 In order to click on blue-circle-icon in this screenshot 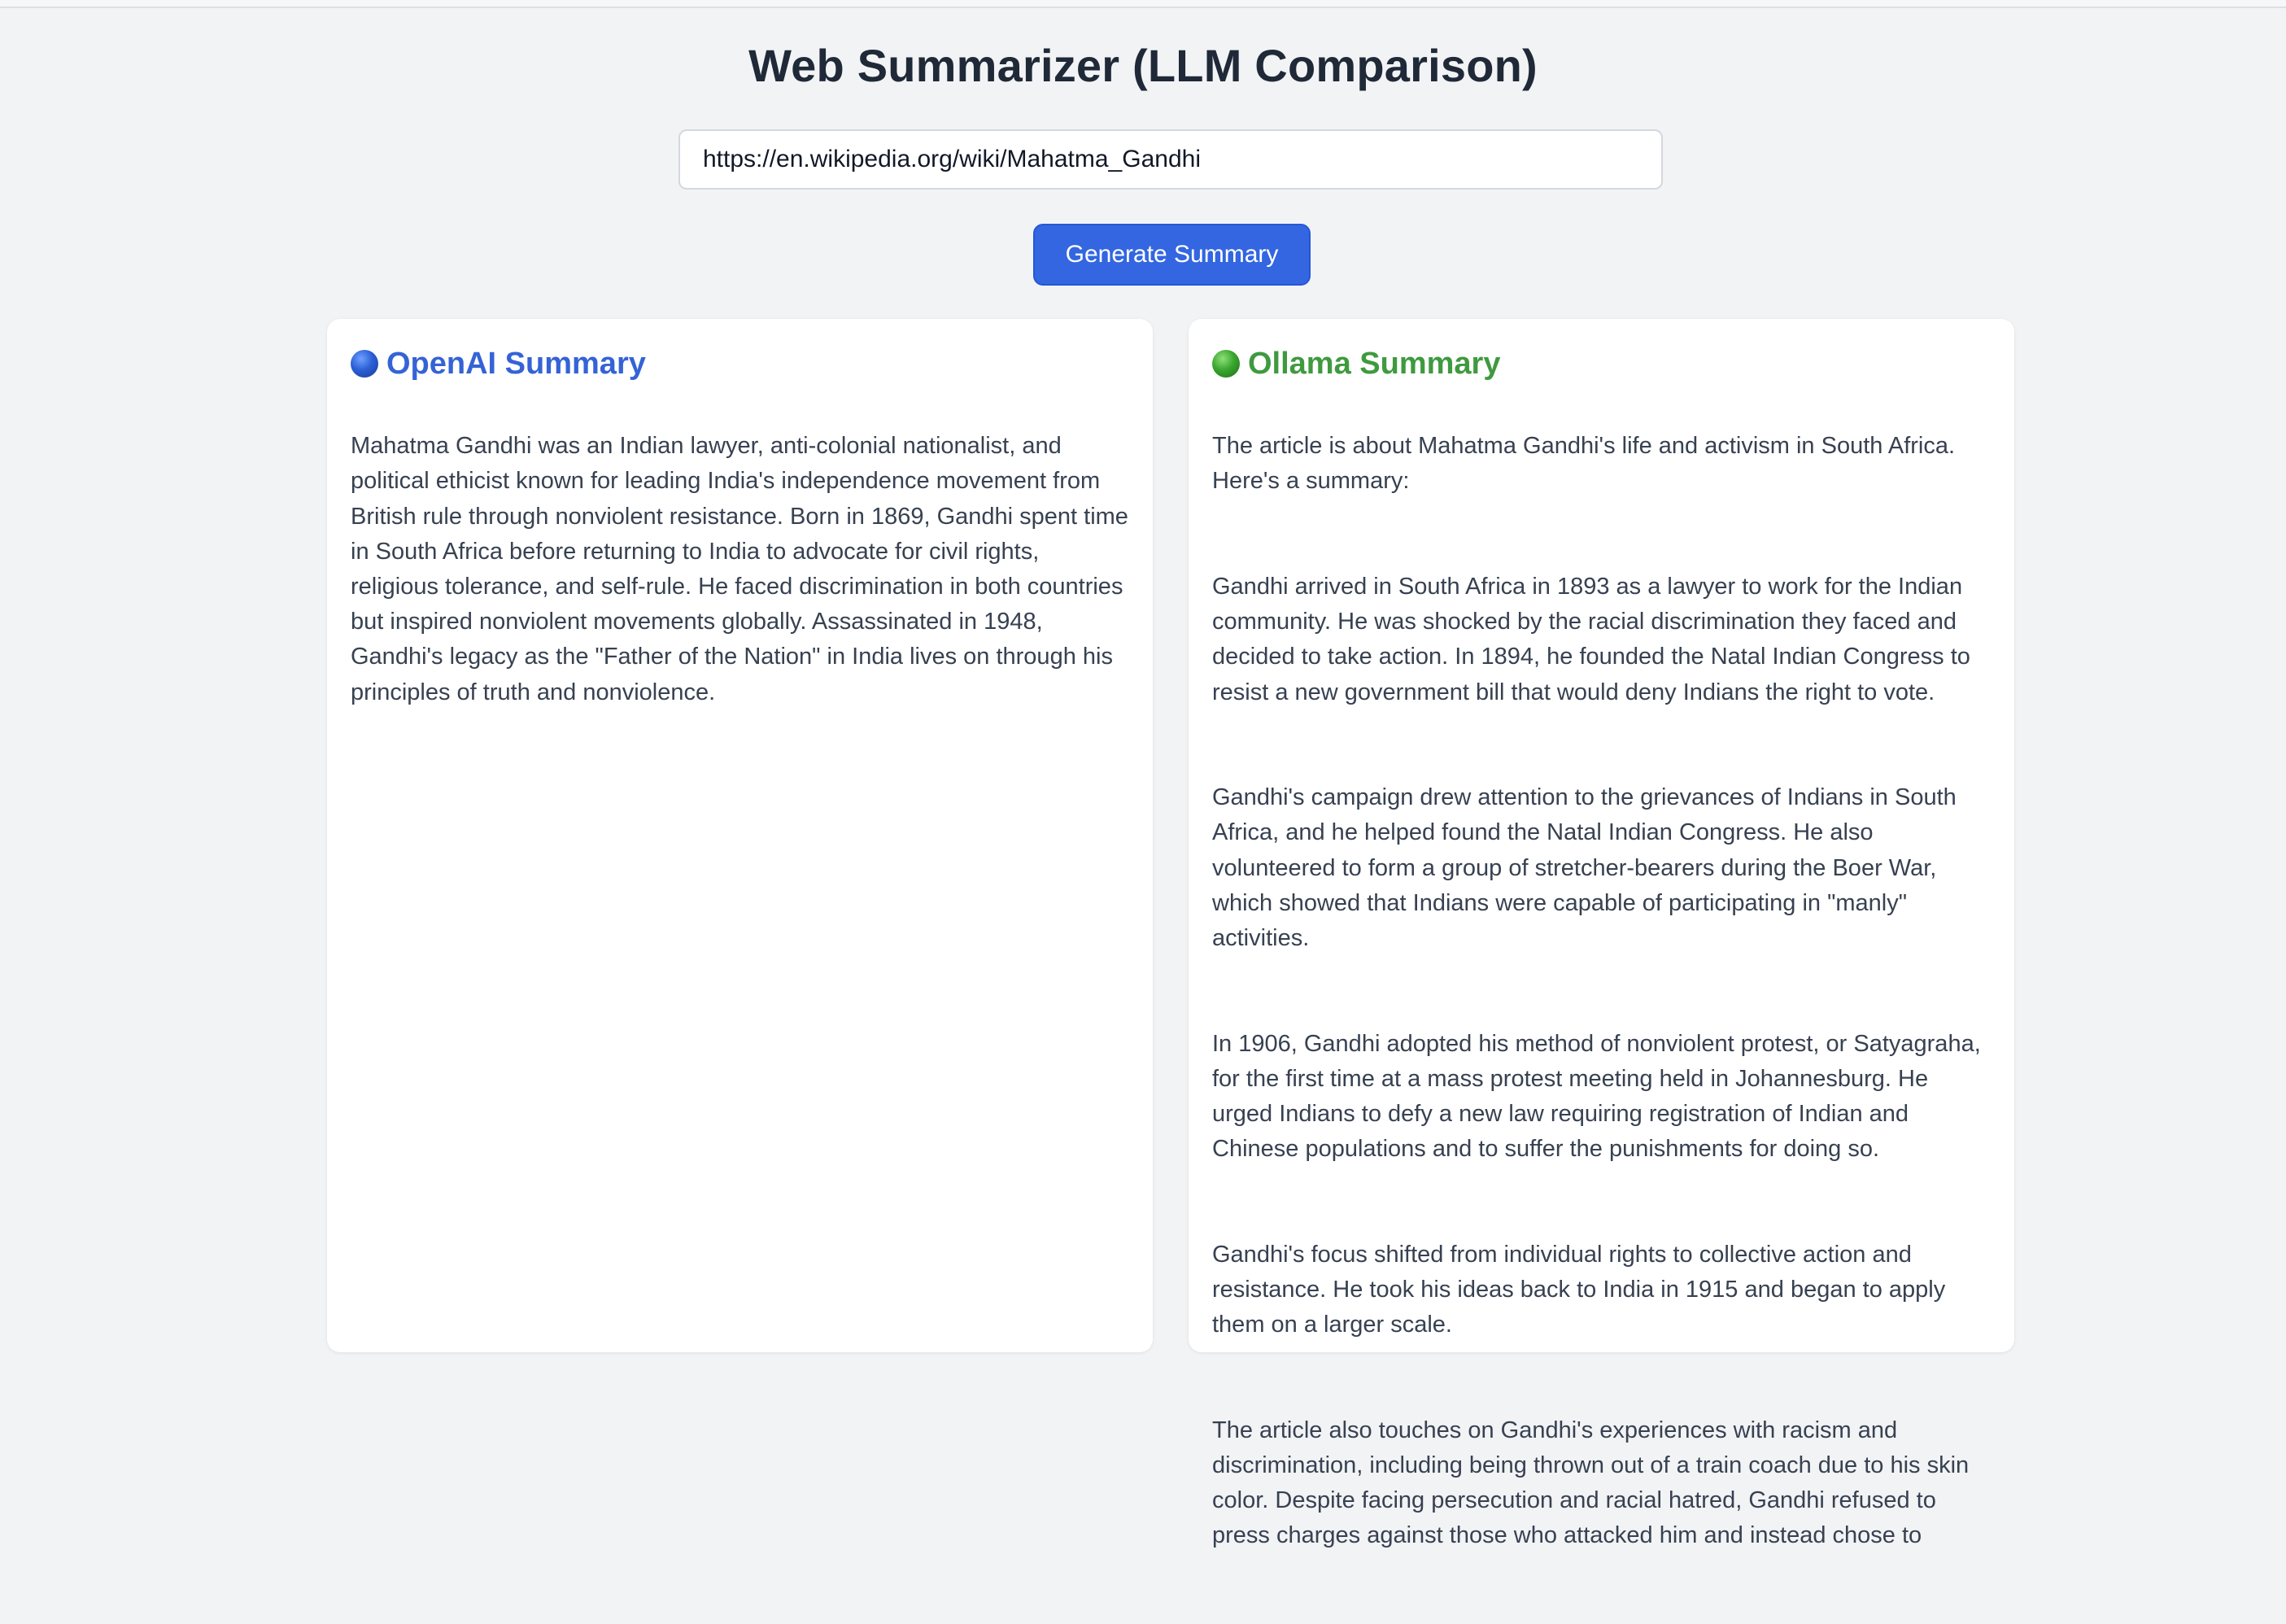, I will do `click(364, 364)`.